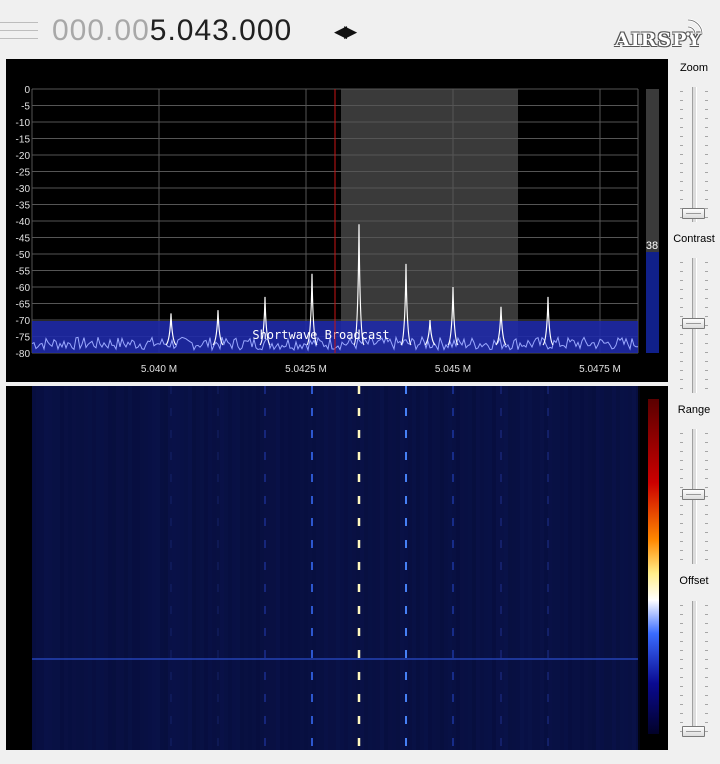  I want to click on db-tick-label: -15, so click(23, 140).